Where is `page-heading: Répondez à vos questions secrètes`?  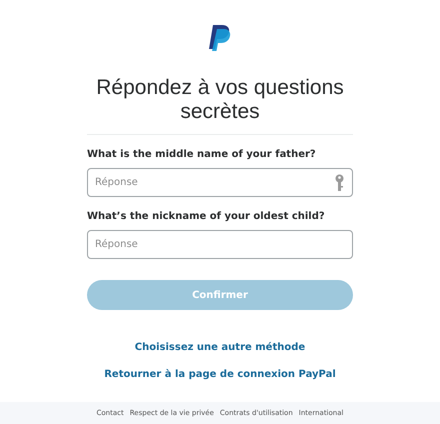 page-heading: Répondez à vos questions secrètes is located at coordinates (220, 100).